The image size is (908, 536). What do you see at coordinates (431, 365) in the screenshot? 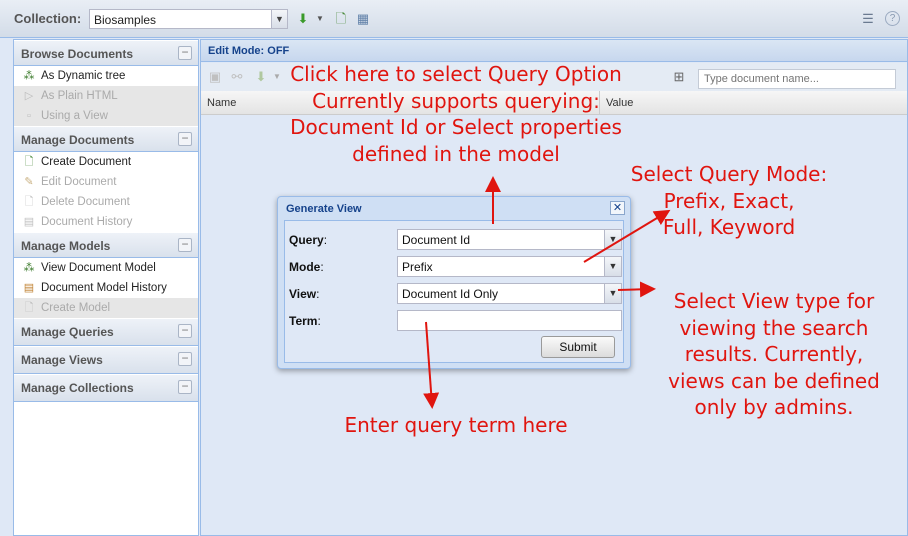
I see `arrow-term` at bounding box center [431, 365].